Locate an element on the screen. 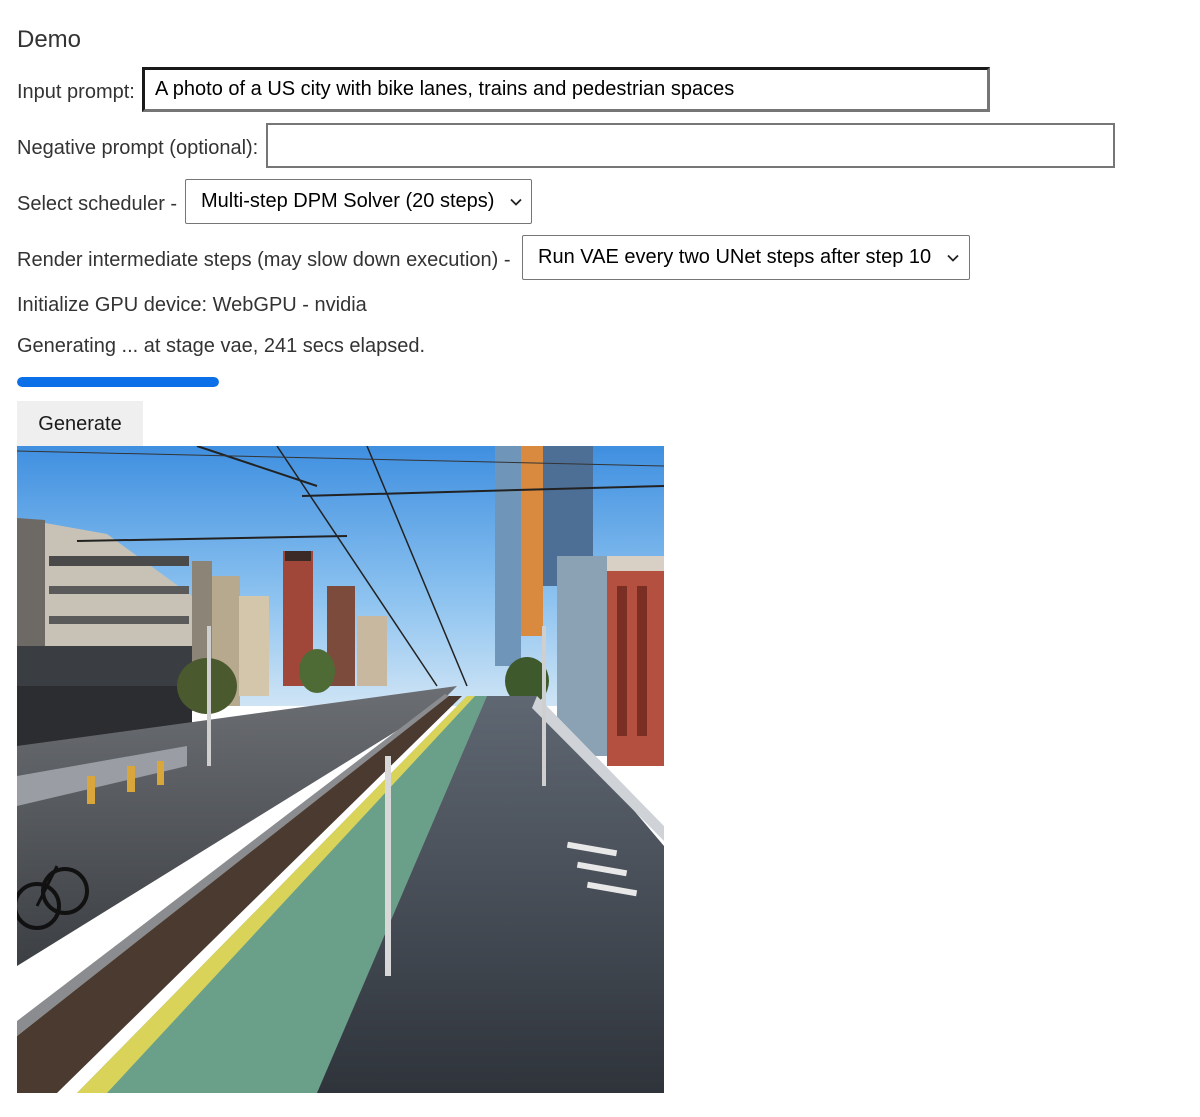  progress-bar is located at coordinates (118, 382).